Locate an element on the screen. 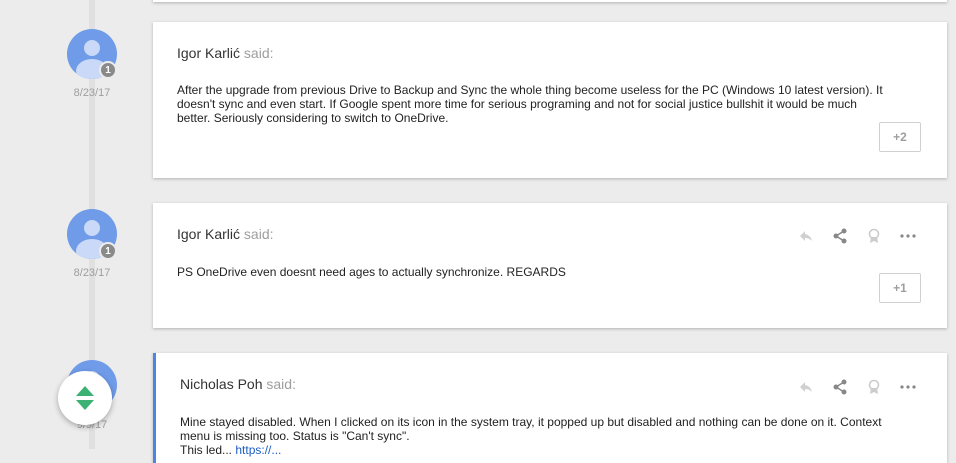 This screenshot has width=956, height=463. comment-author: Nicholas Poh said: is located at coordinates (238, 384).